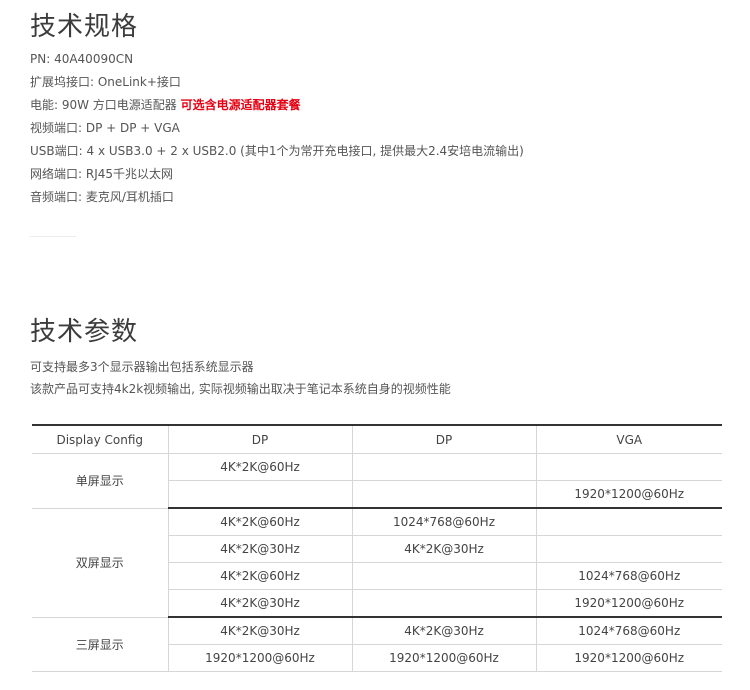  Describe the element at coordinates (105, 128) in the screenshot. I see `spec-text: 视频端口: DP + DP + VGA` at that location.